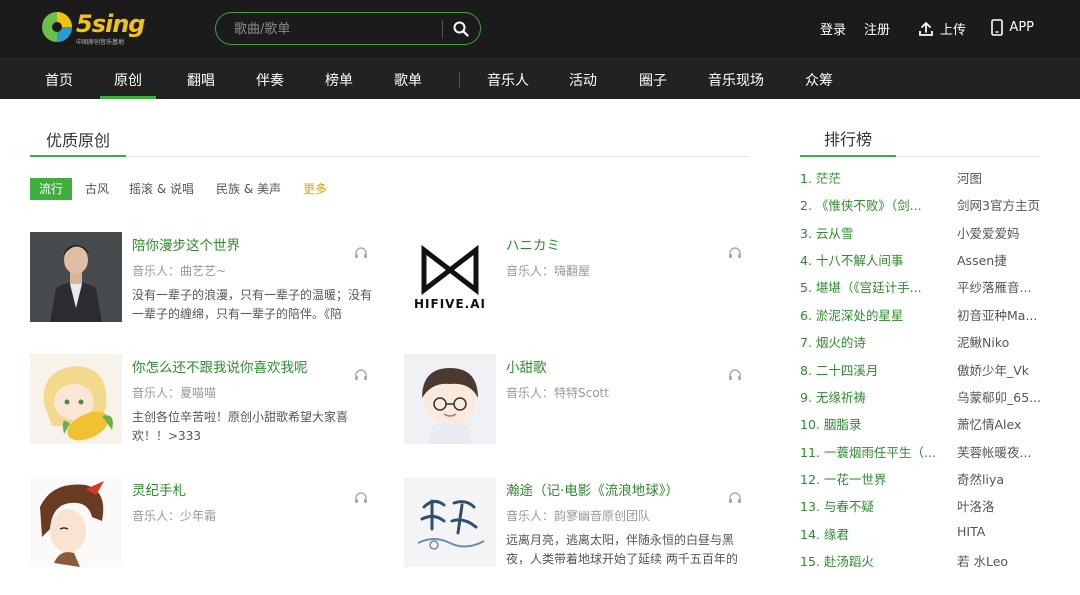 The height and width of the screenshot is (595, 1080). What do you see at coordinates (874, 369) in the screenshot?
I see `ranking-song: 8. 二十四溪月` at bounding box center [874, 369].